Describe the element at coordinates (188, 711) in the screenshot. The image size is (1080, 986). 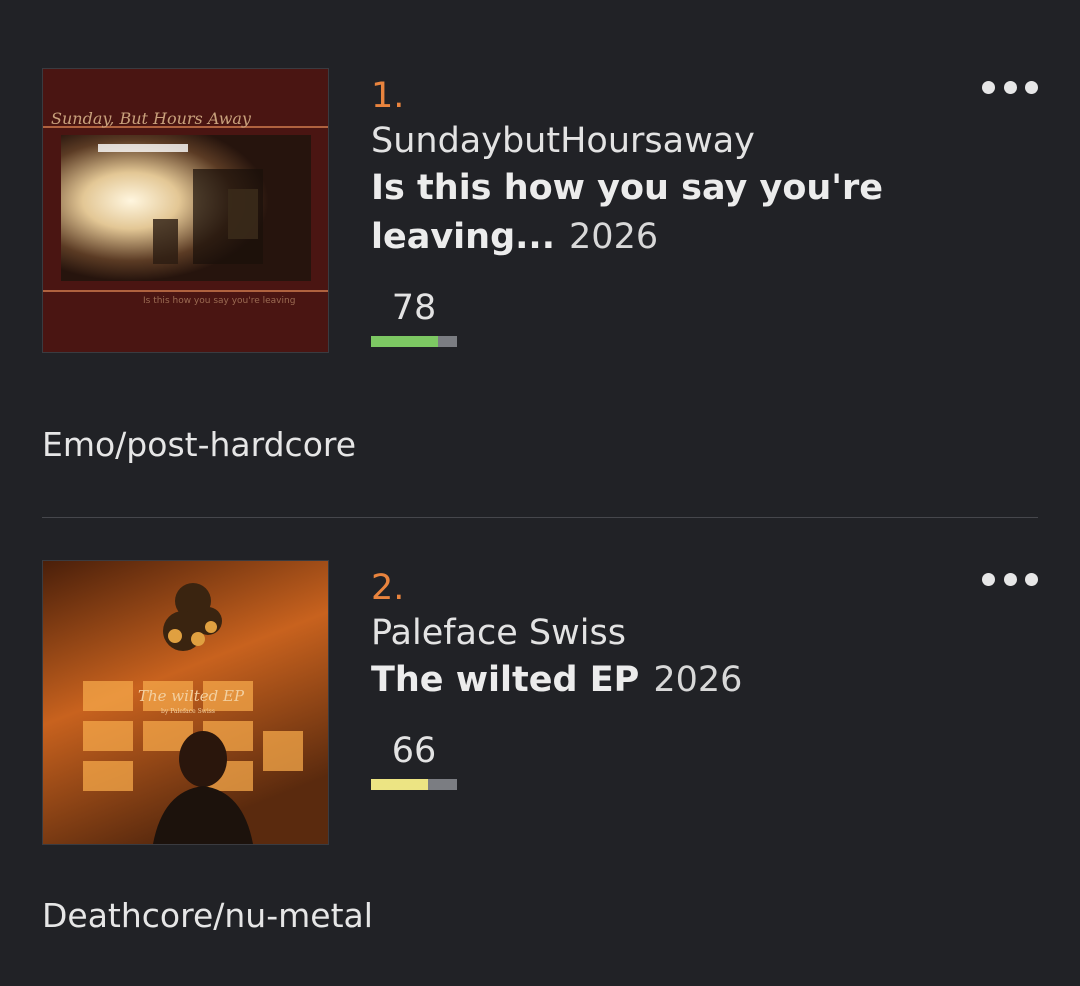
I see `cover-subtitle-text: by Paleface Swiss` at that location.